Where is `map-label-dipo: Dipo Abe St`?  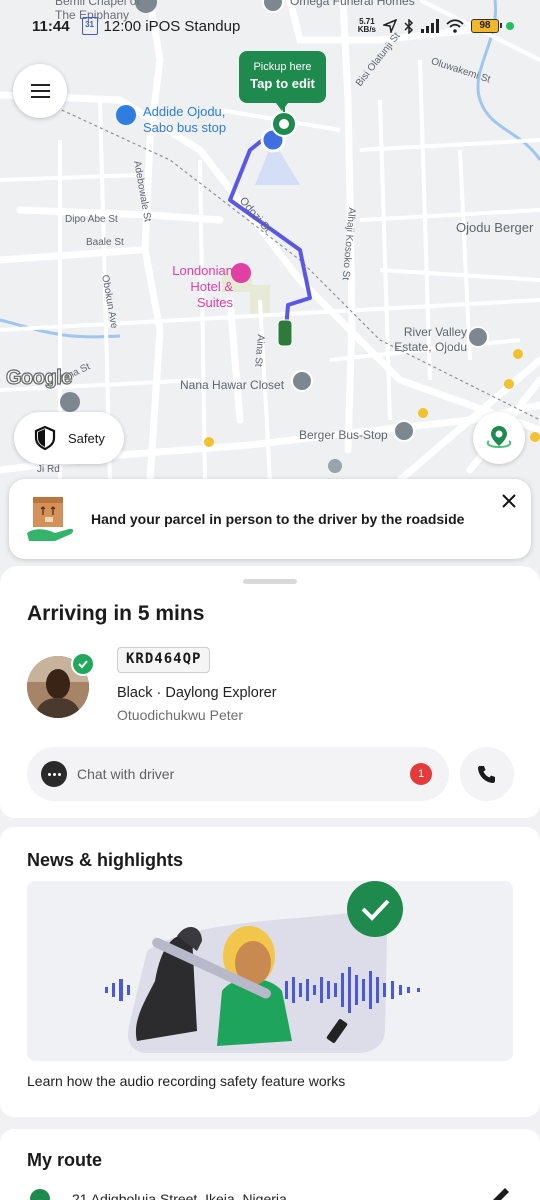 map-label-dipo: Dipo Abe St is located at coordinates (91, 219).